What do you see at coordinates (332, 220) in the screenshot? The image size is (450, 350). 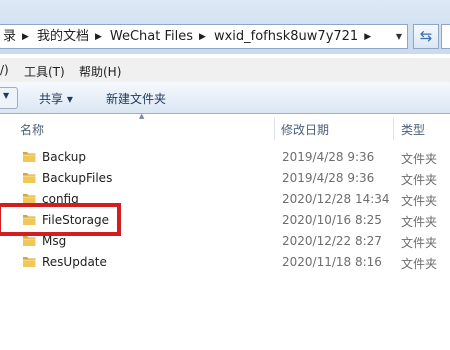 I see `file-modified: 2020/10/16 8:25` at bounding box center [332, 220].